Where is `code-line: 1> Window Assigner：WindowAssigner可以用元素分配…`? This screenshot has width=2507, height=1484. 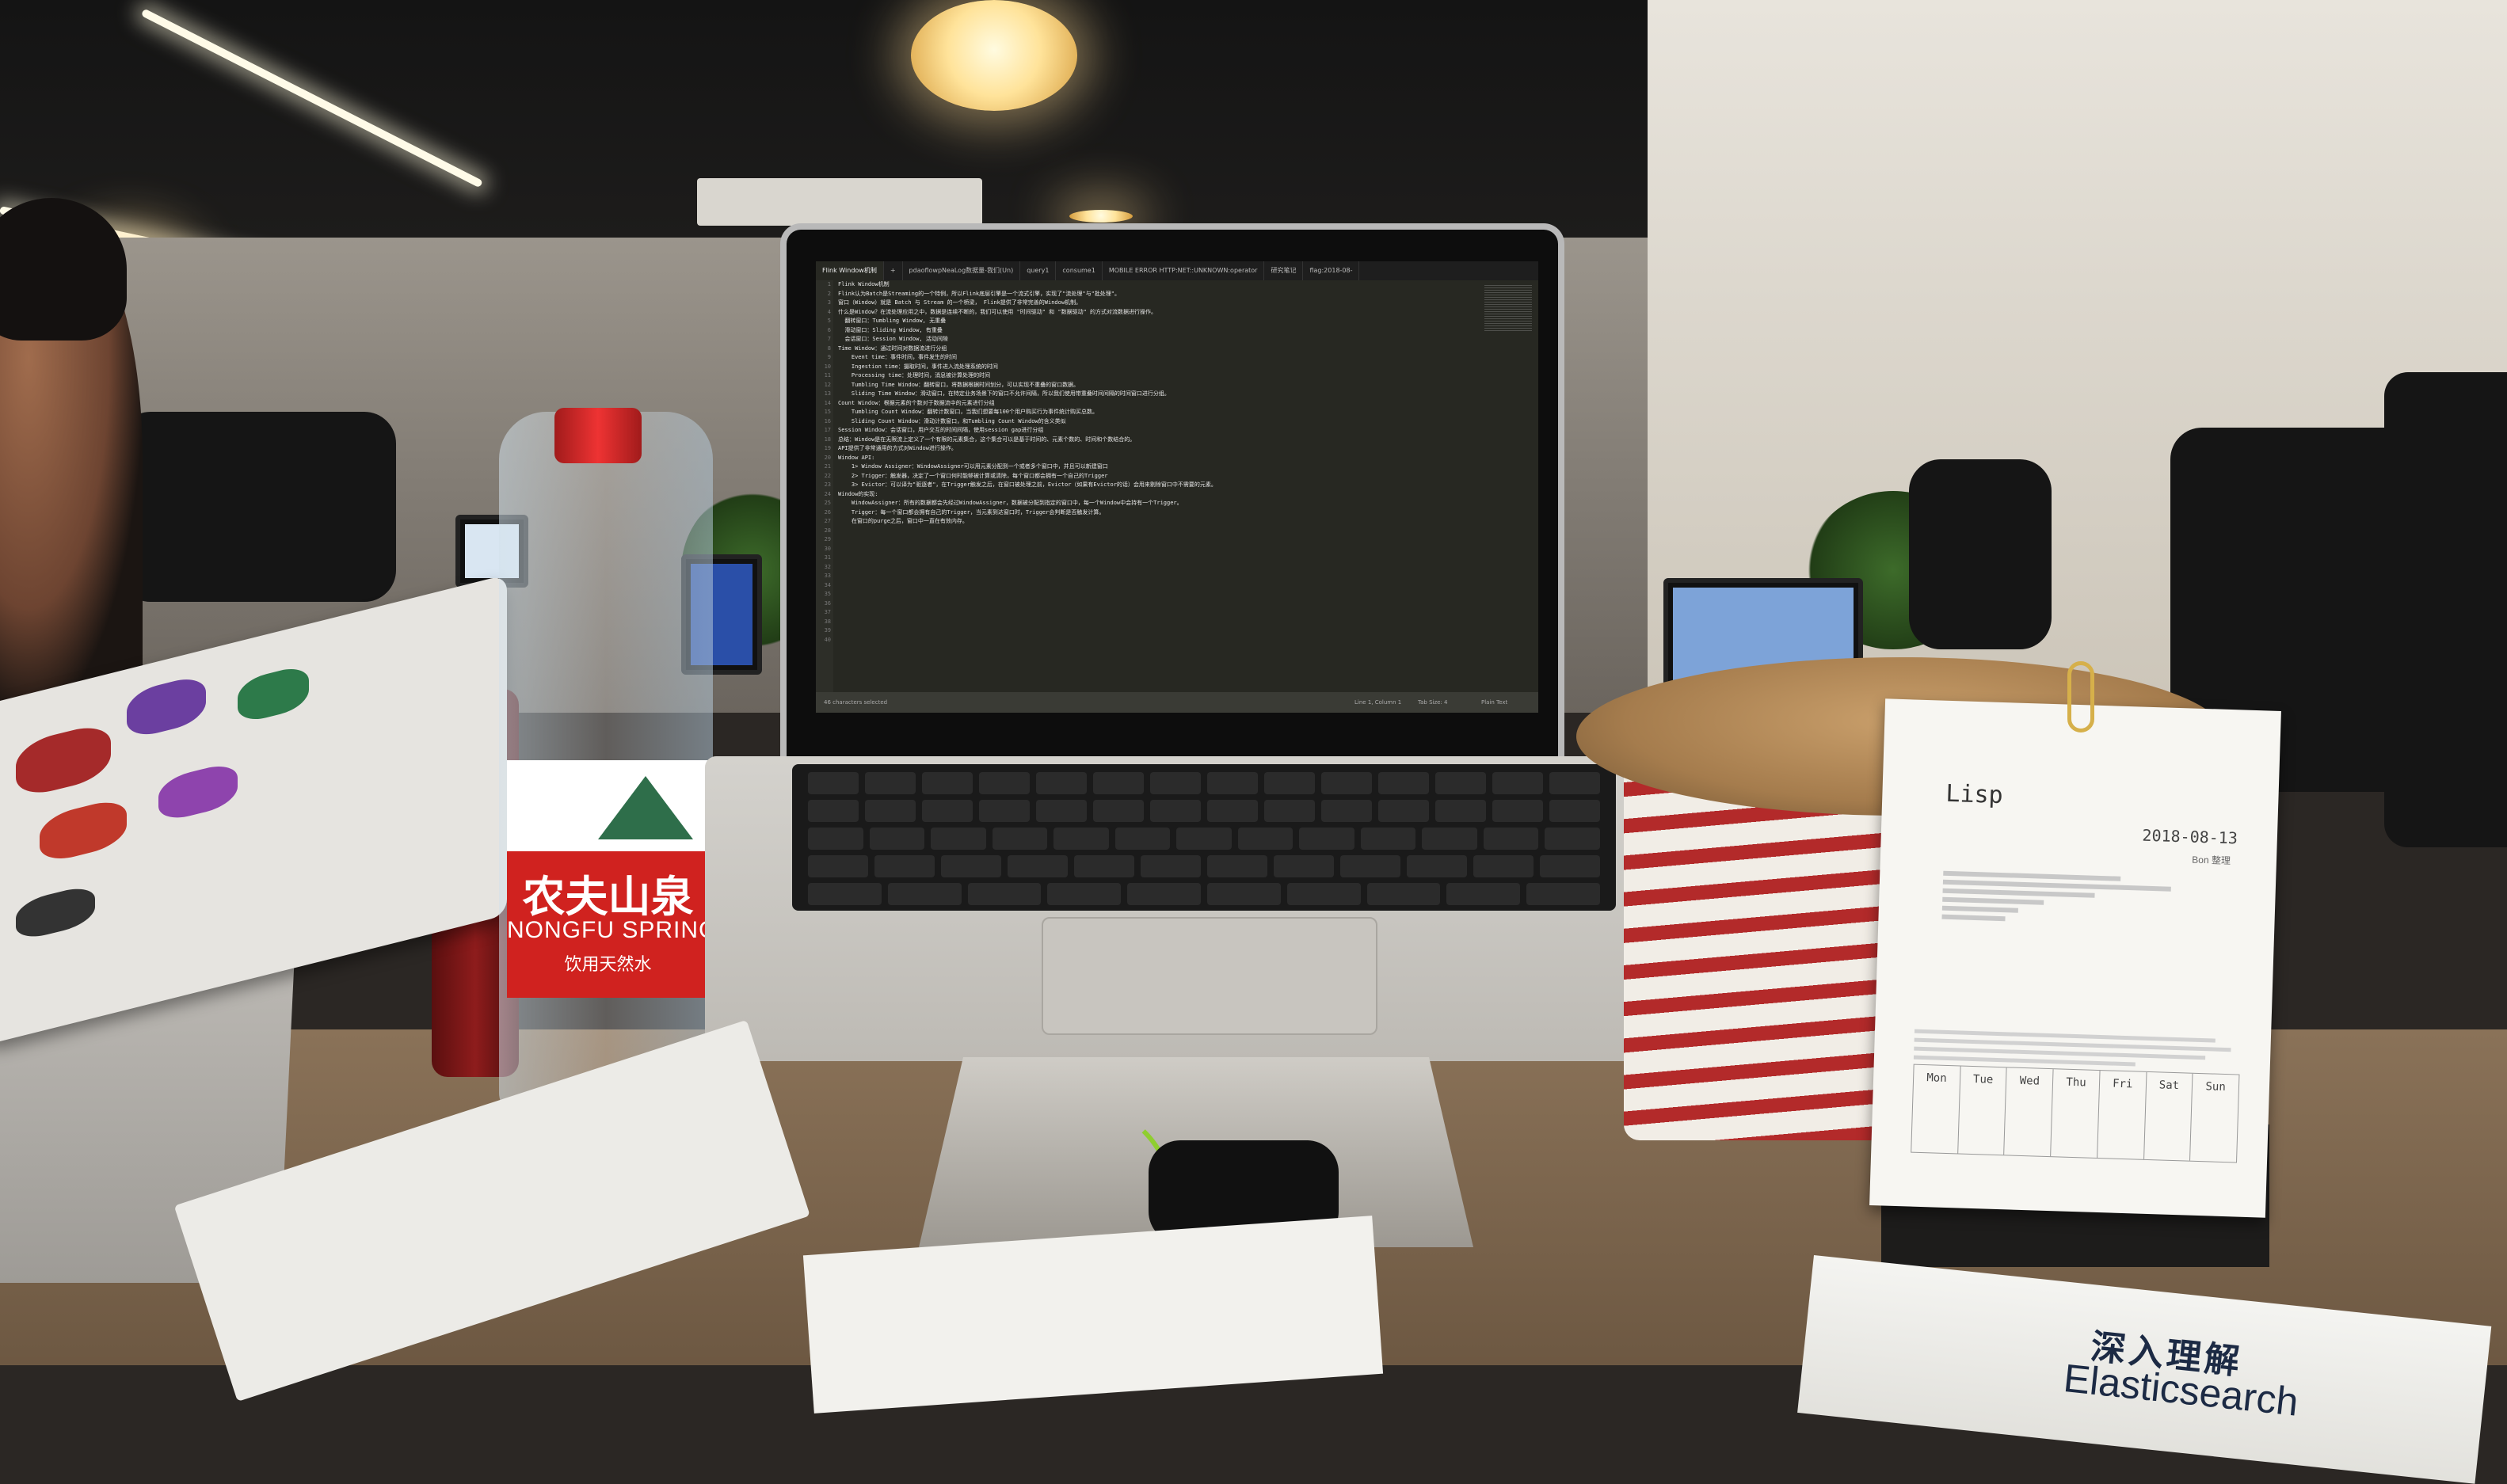
code-line: 1> Window Assigner：WindowAssigner可以用元素分配… is located at coordinates (1155, 467).